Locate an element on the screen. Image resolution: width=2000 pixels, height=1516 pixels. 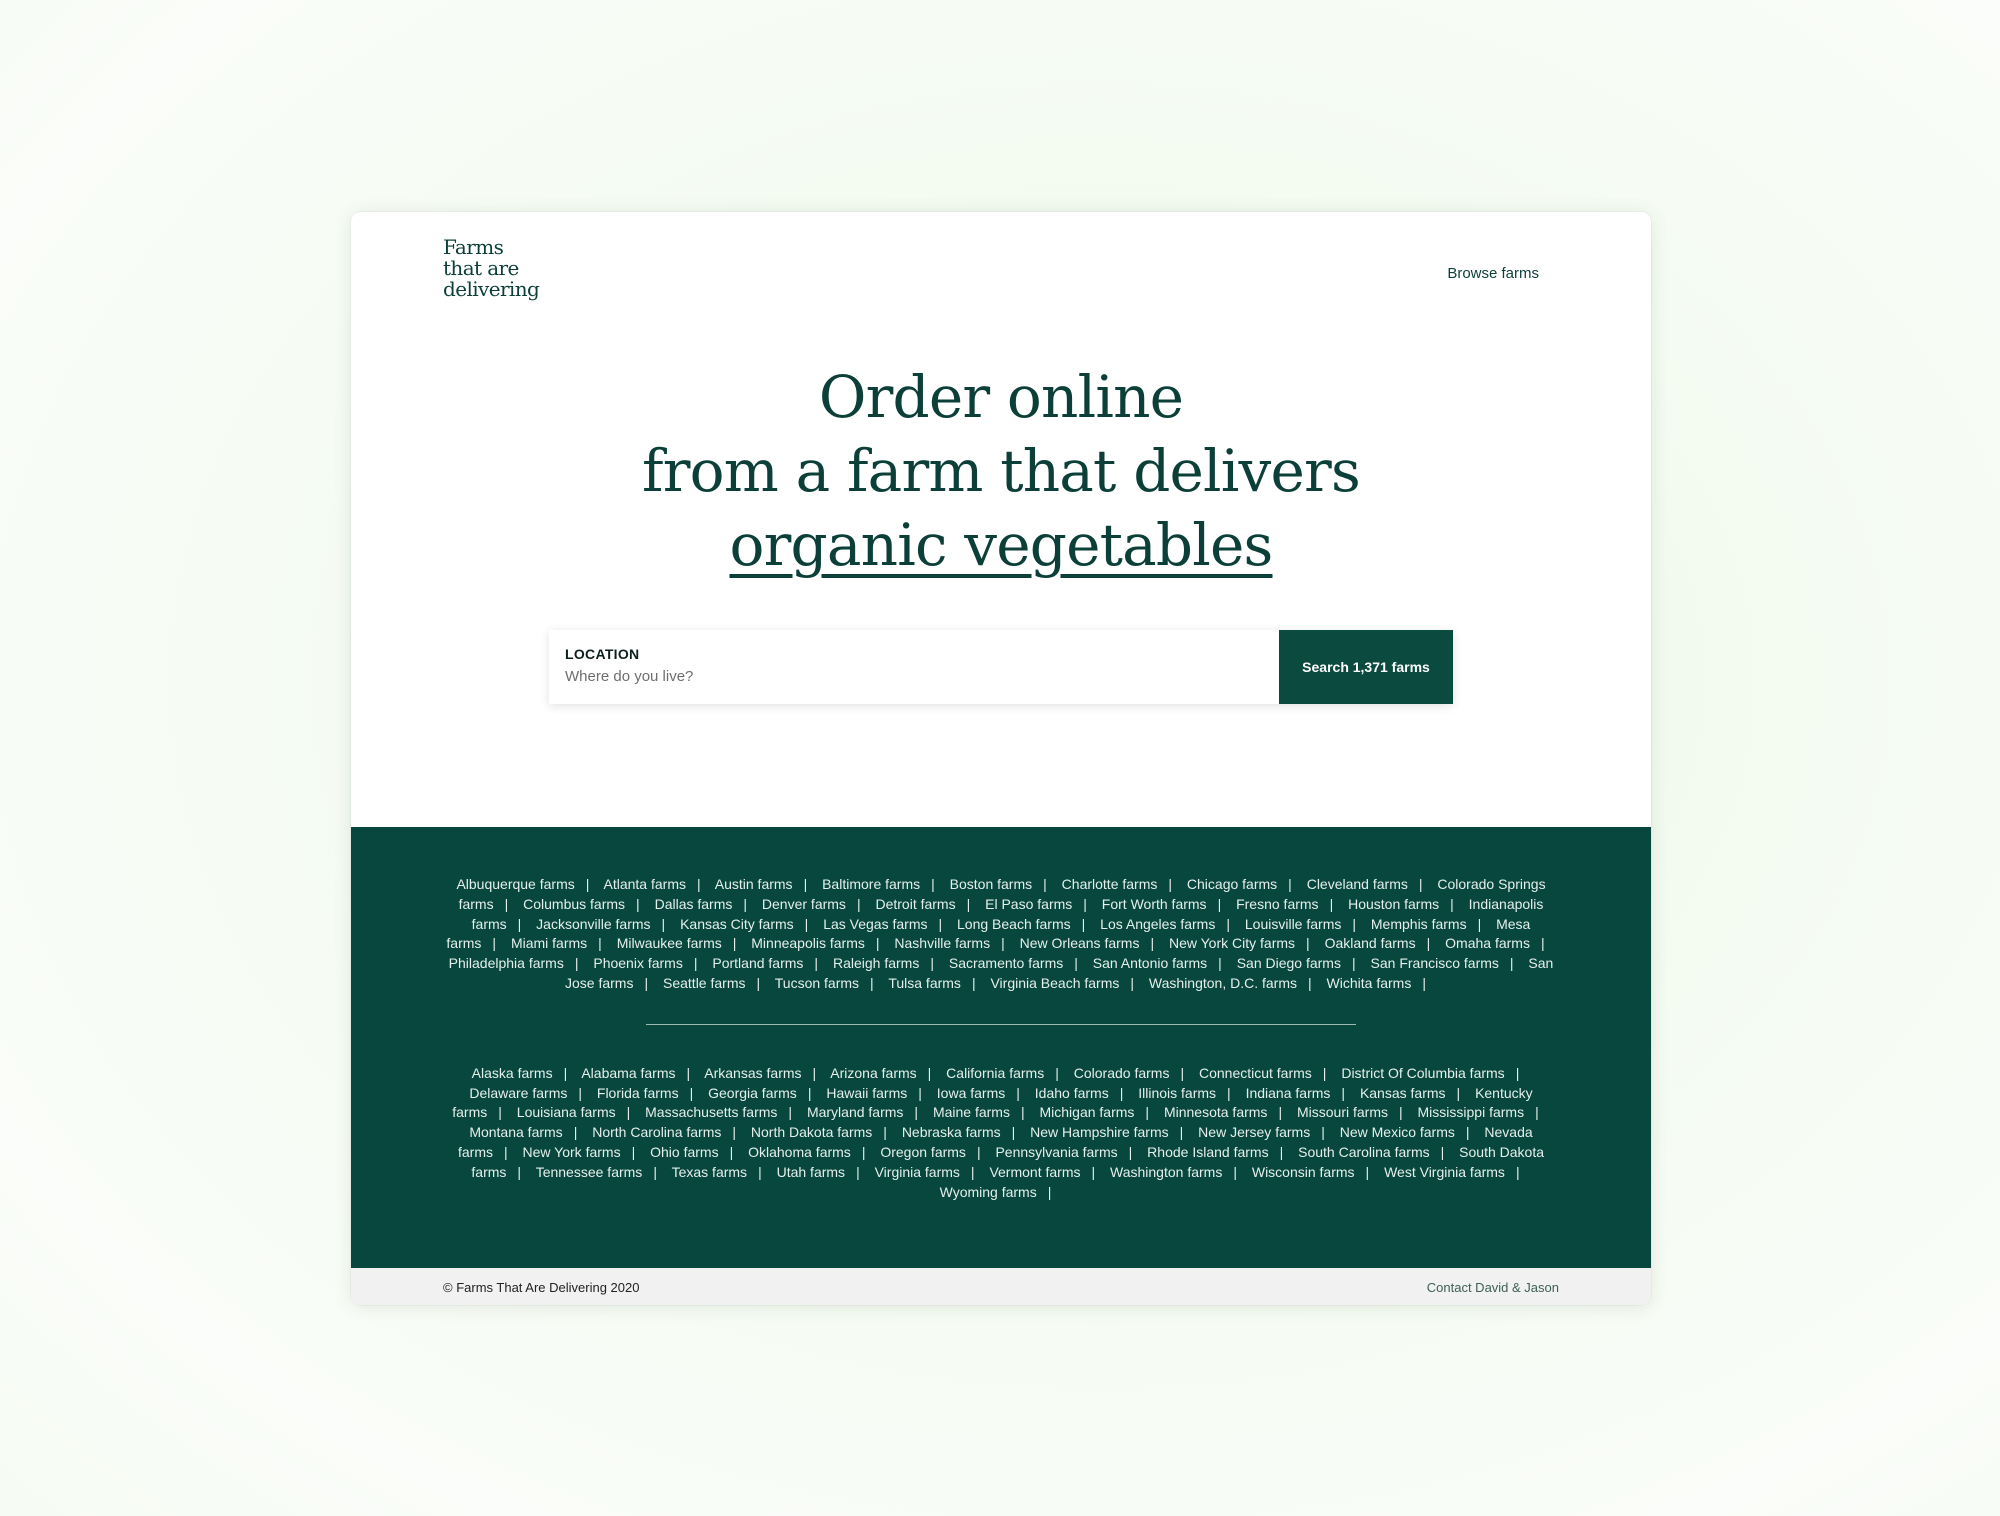
state-link: North Dakota farms is located at coordinates (811, 1132).